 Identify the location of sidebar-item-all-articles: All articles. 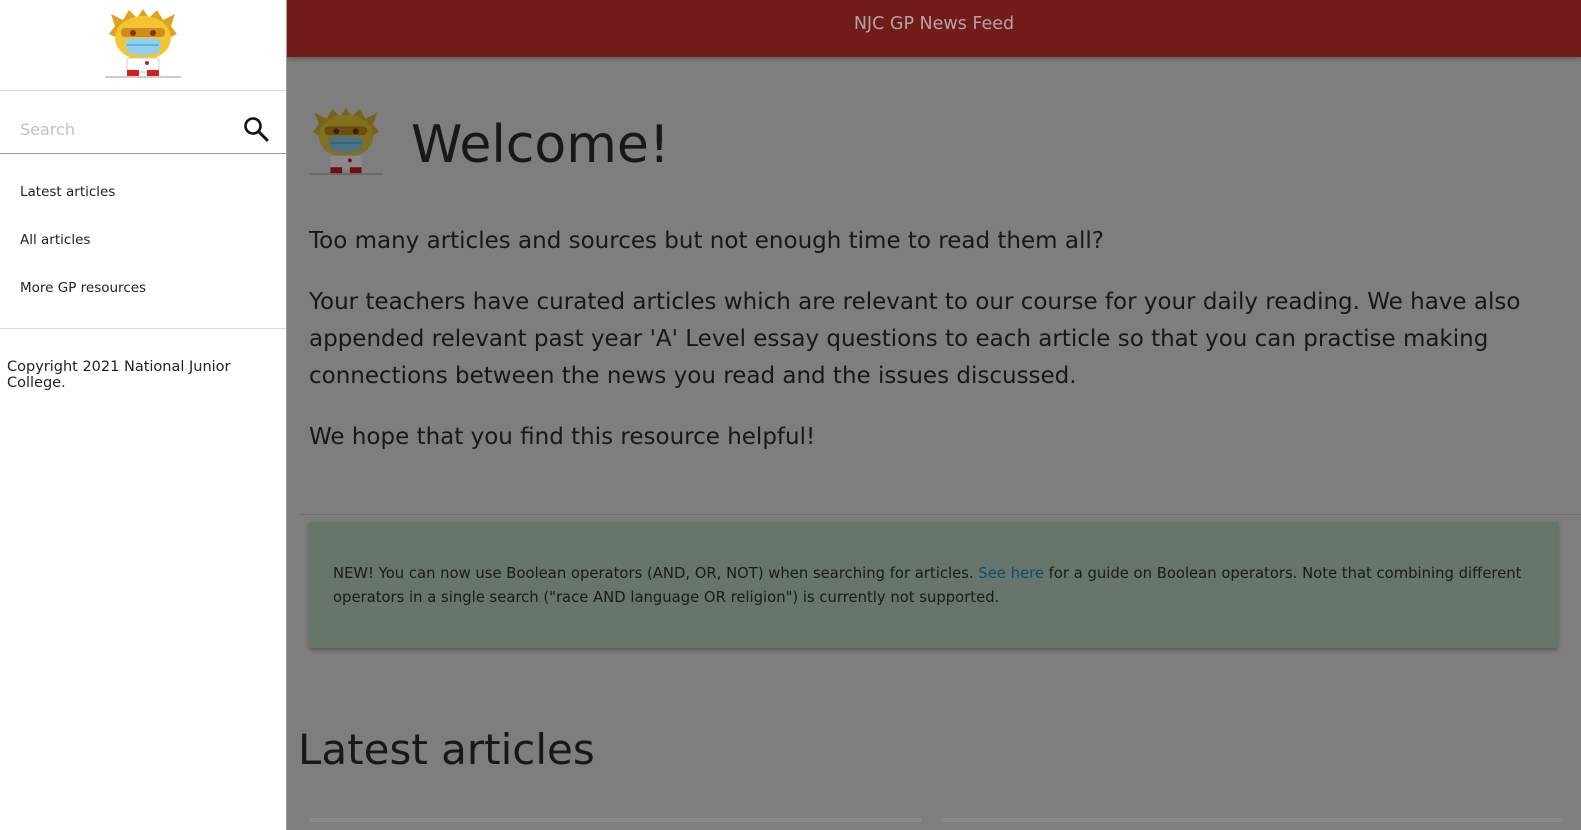
(143, 252).